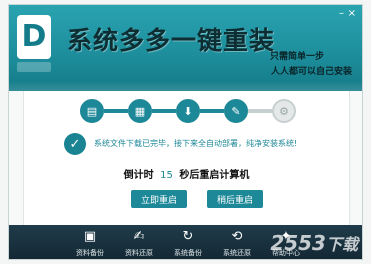  I want to click on toolbar-item-system-backup: ↻ 系统备份, so click(188, 243).